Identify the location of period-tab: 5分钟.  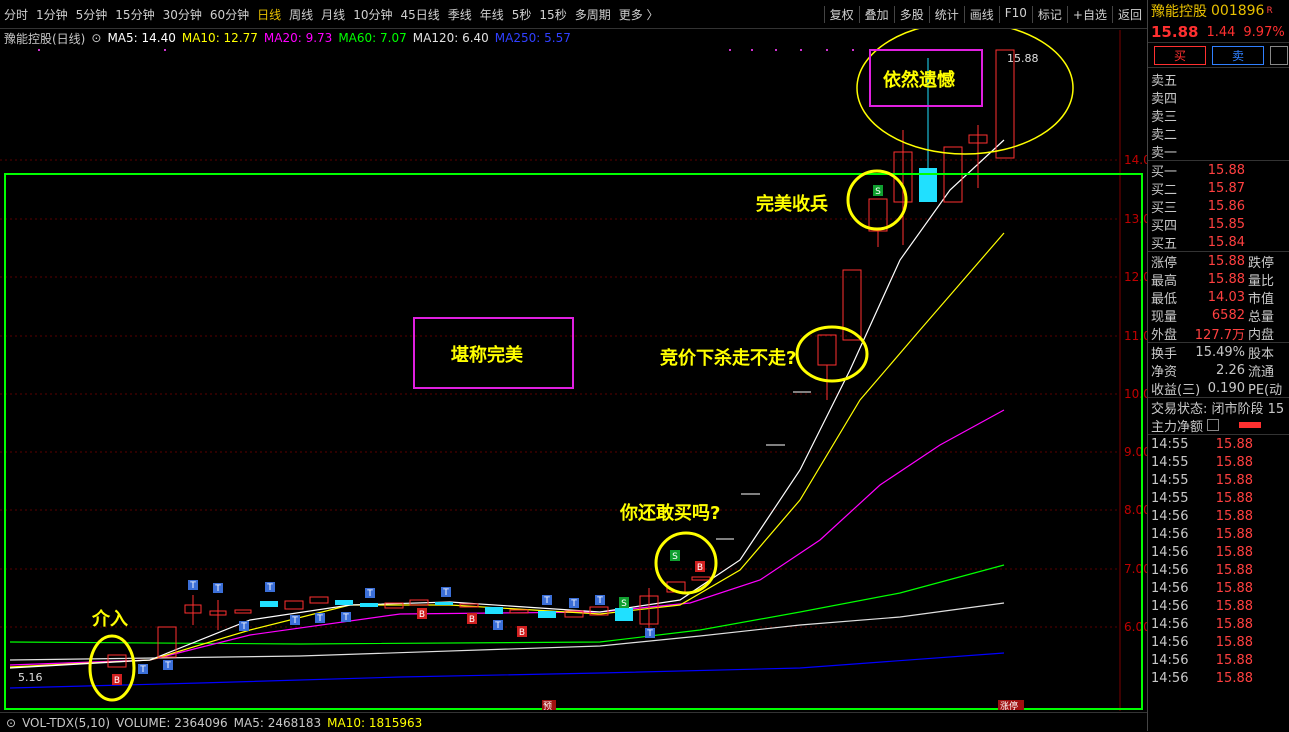
(92, 14).